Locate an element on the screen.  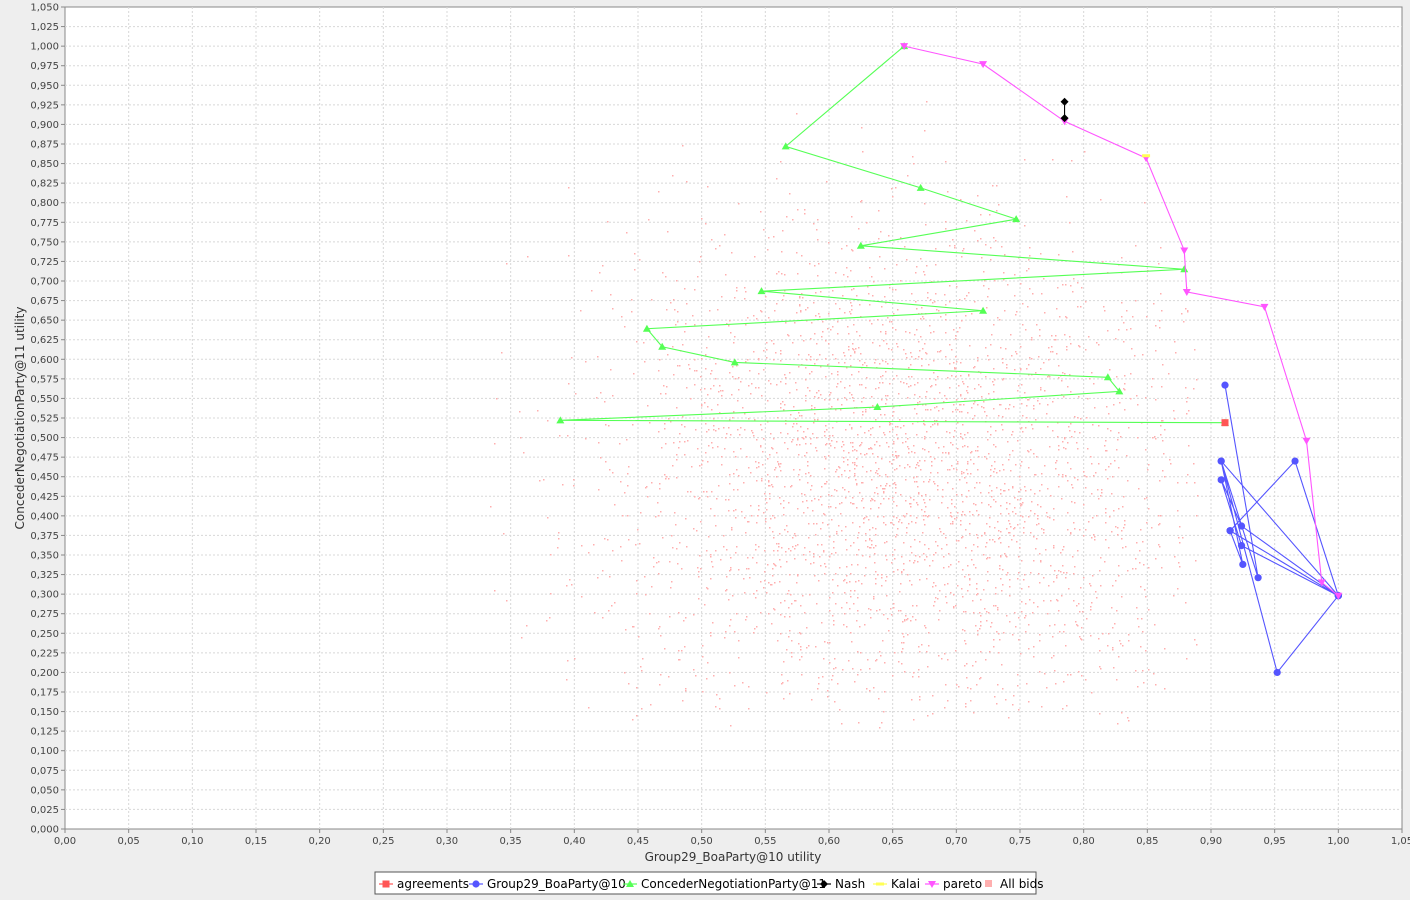
legend-marker-agreements is located at coordinates (386, 884).